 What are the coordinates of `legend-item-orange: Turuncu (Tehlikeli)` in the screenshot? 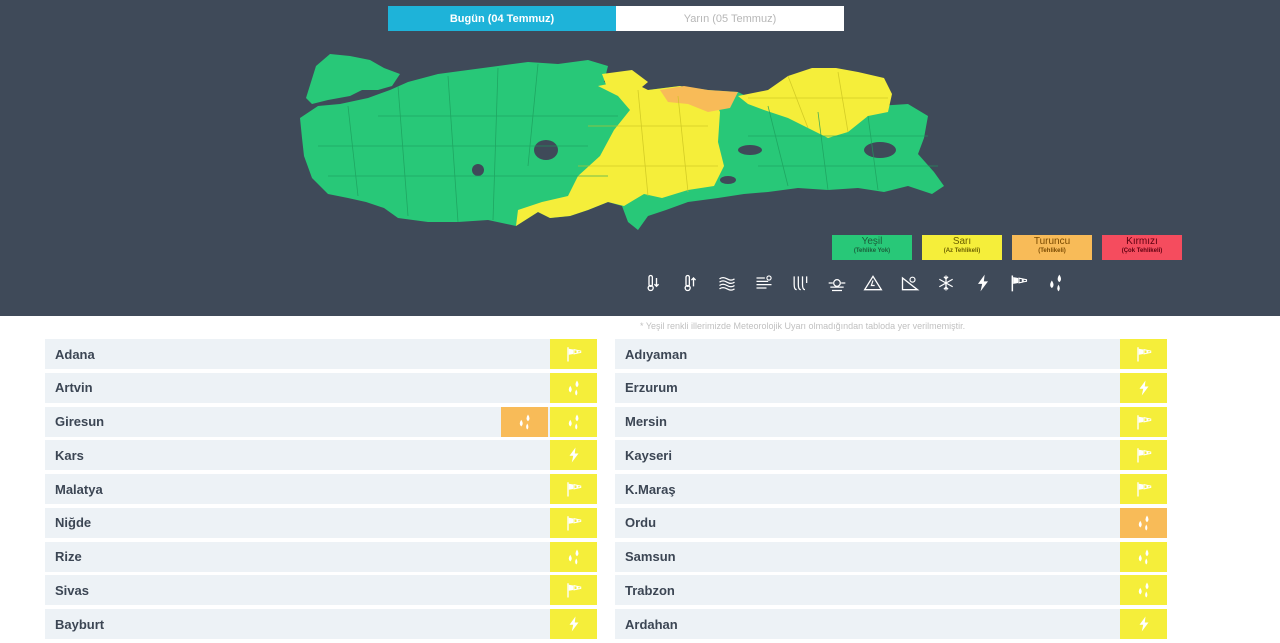 It's located at (1052, 247).